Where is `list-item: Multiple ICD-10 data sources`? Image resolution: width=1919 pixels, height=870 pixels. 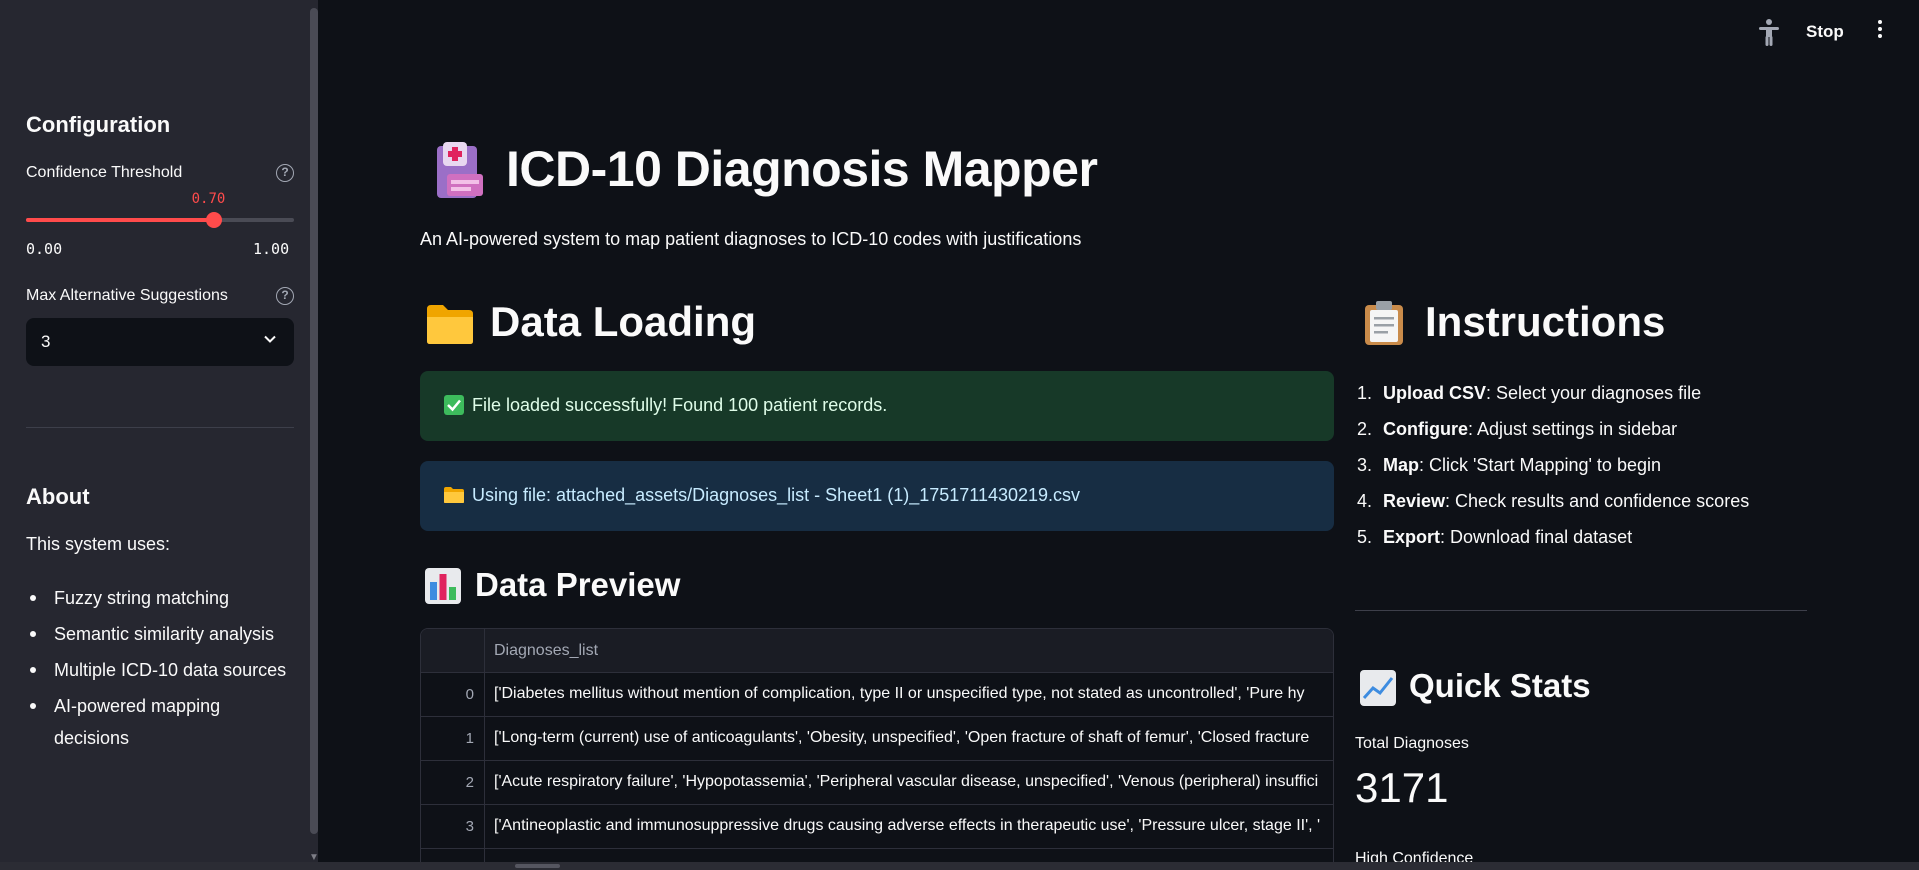 list-item: Multiple ICD-10 data sources is located at coordinates (167, 670).